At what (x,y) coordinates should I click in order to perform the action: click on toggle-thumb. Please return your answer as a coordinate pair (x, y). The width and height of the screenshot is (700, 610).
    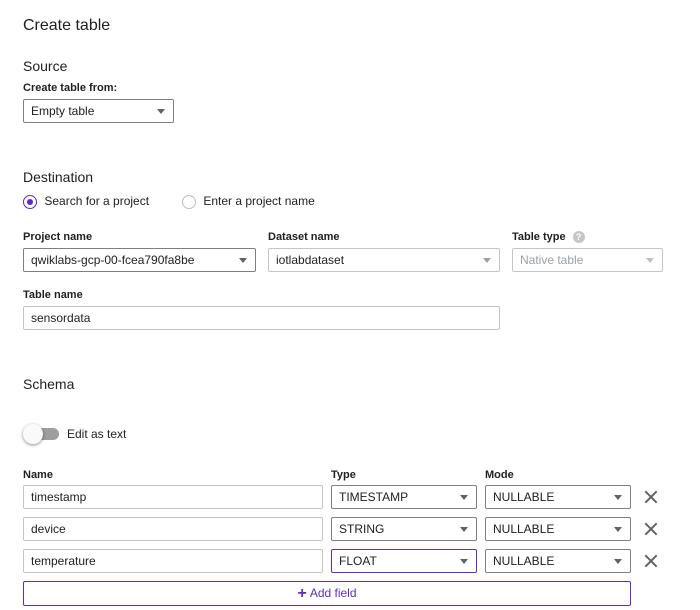
    Looking at the image, I should click on (33, 434).